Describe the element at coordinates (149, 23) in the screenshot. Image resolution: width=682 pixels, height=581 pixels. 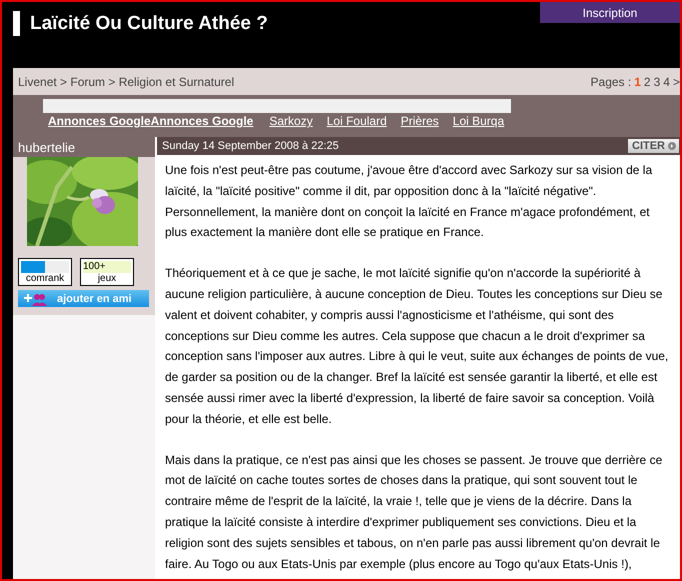
I see `page-title: Laïcité Ou Culture Athée ?` at that location.